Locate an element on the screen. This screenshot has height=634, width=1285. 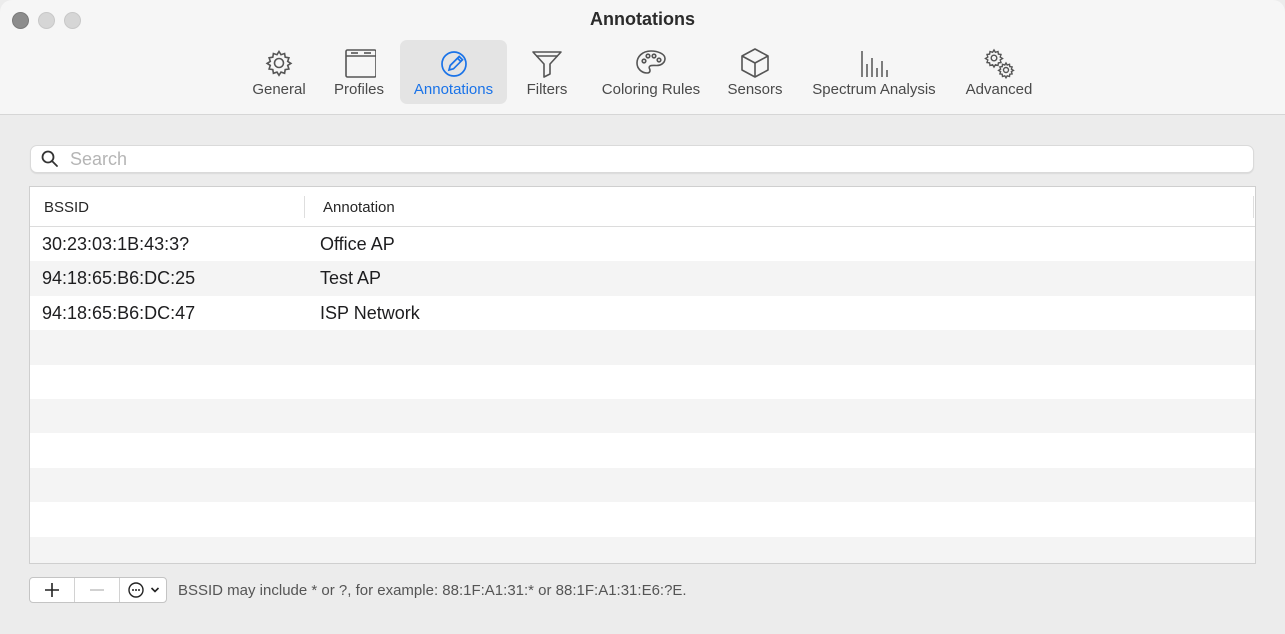
tab-general-label: General is located at coordinates (279, 89).